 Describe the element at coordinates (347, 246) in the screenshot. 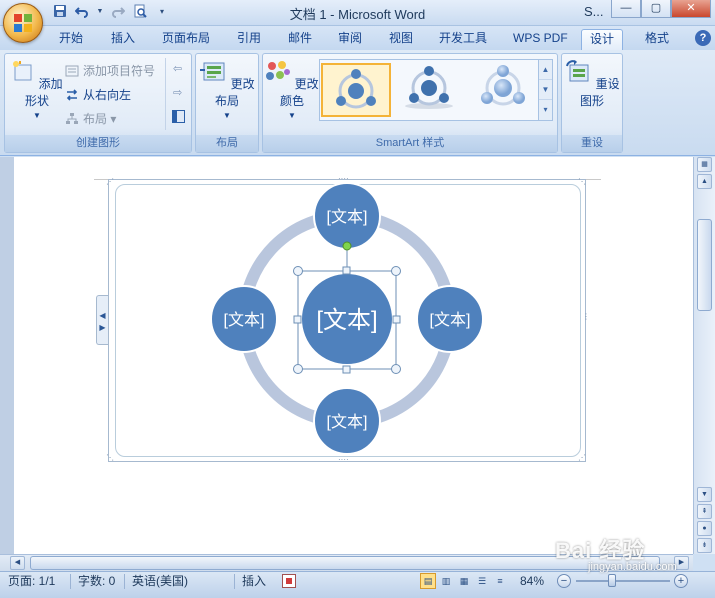

I see `rotate-handle` at that location.